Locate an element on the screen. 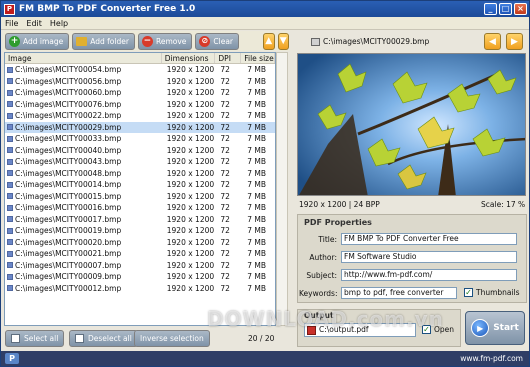 The image size is (530, 367). previous-image-button: ◀ is located at coordinates (492, 41).